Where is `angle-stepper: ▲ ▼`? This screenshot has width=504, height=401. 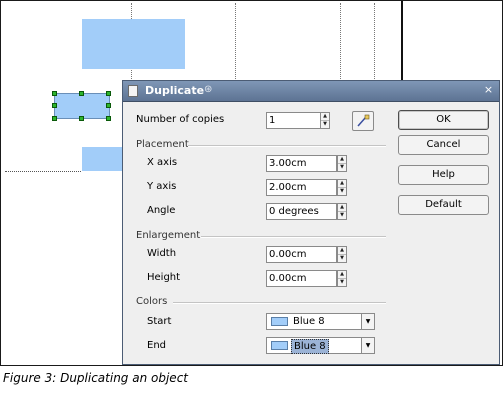 angle-stepper: ▲ ▼ is located at coordinates (342, 211).